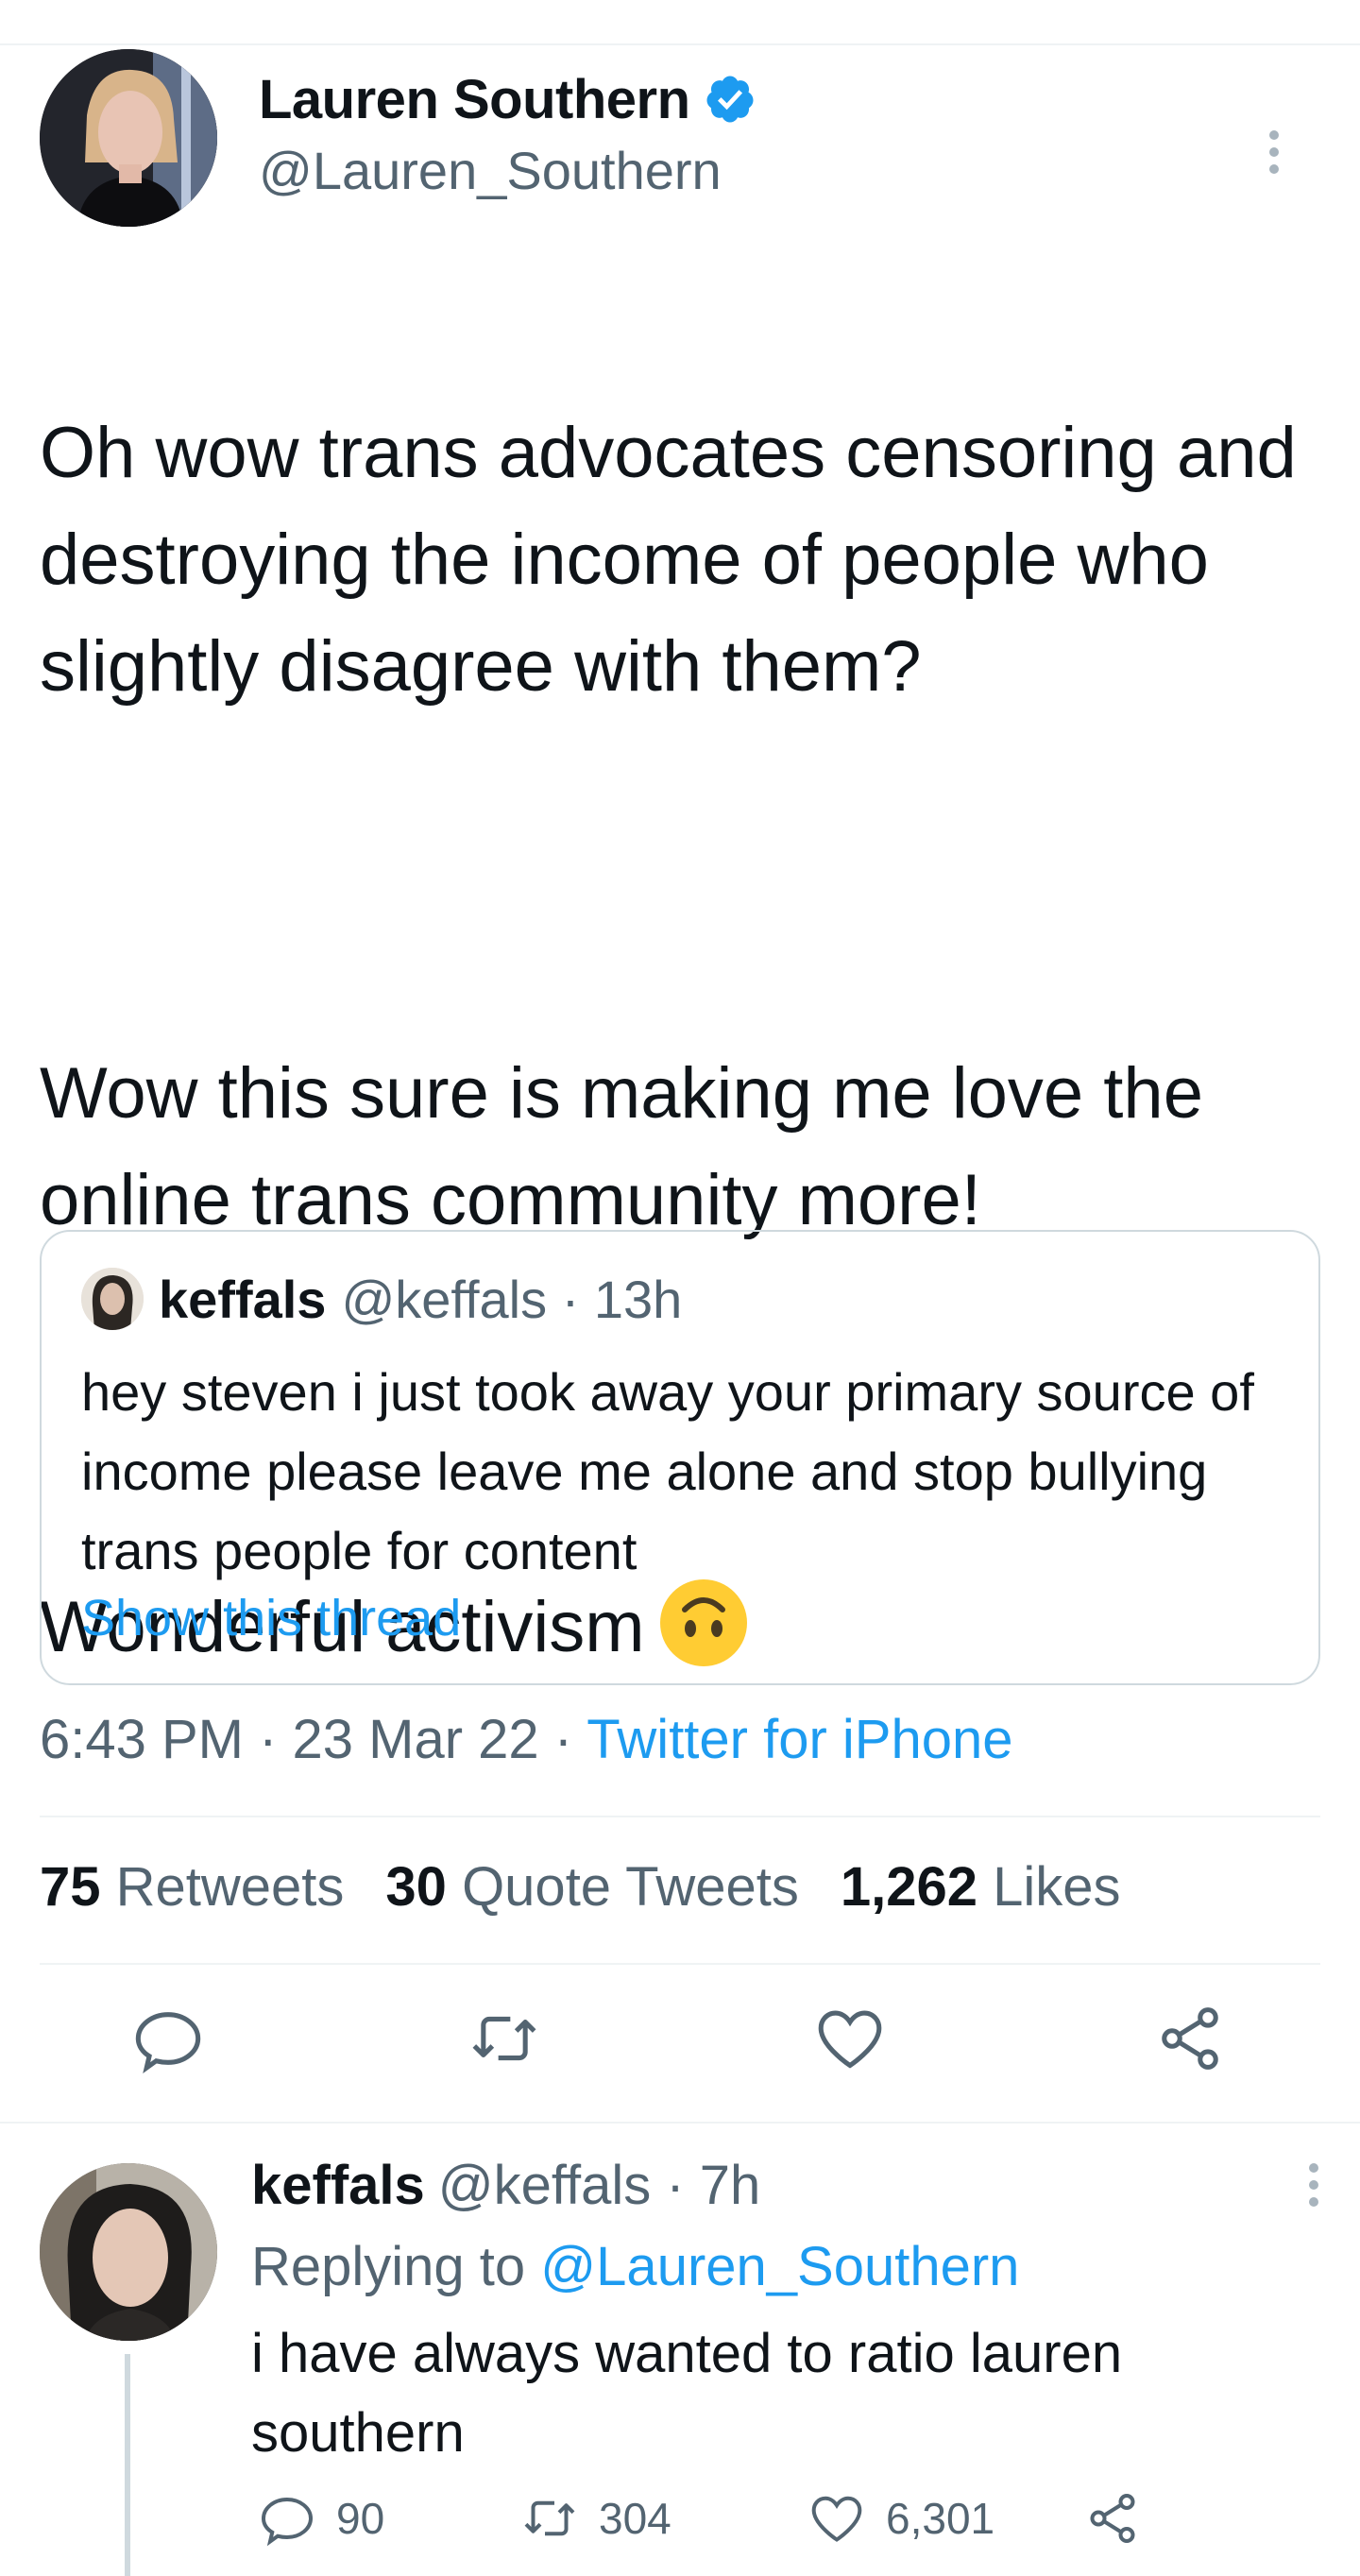  Describe the element at coordinates (635, 2518) in the screenshot. I see `retweet-count: 304` at that location.